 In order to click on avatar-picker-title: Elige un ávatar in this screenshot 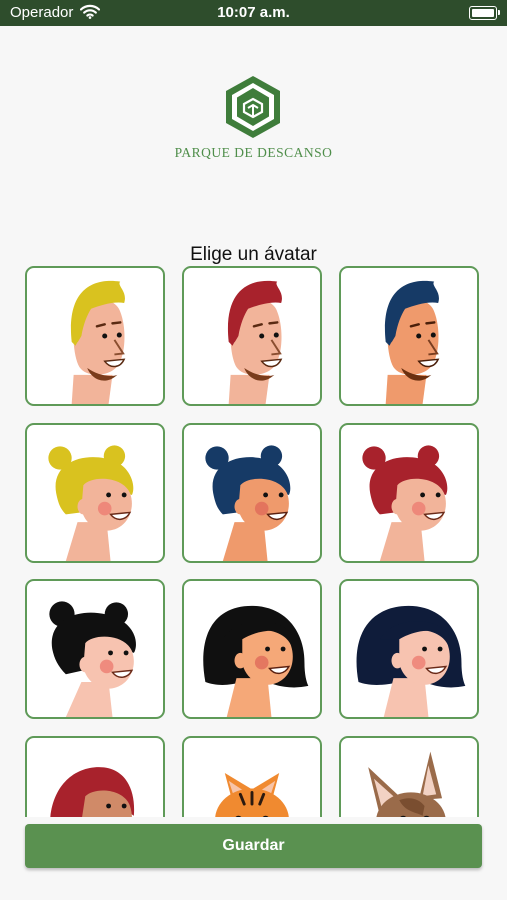, I will do `click(253, 254)`.